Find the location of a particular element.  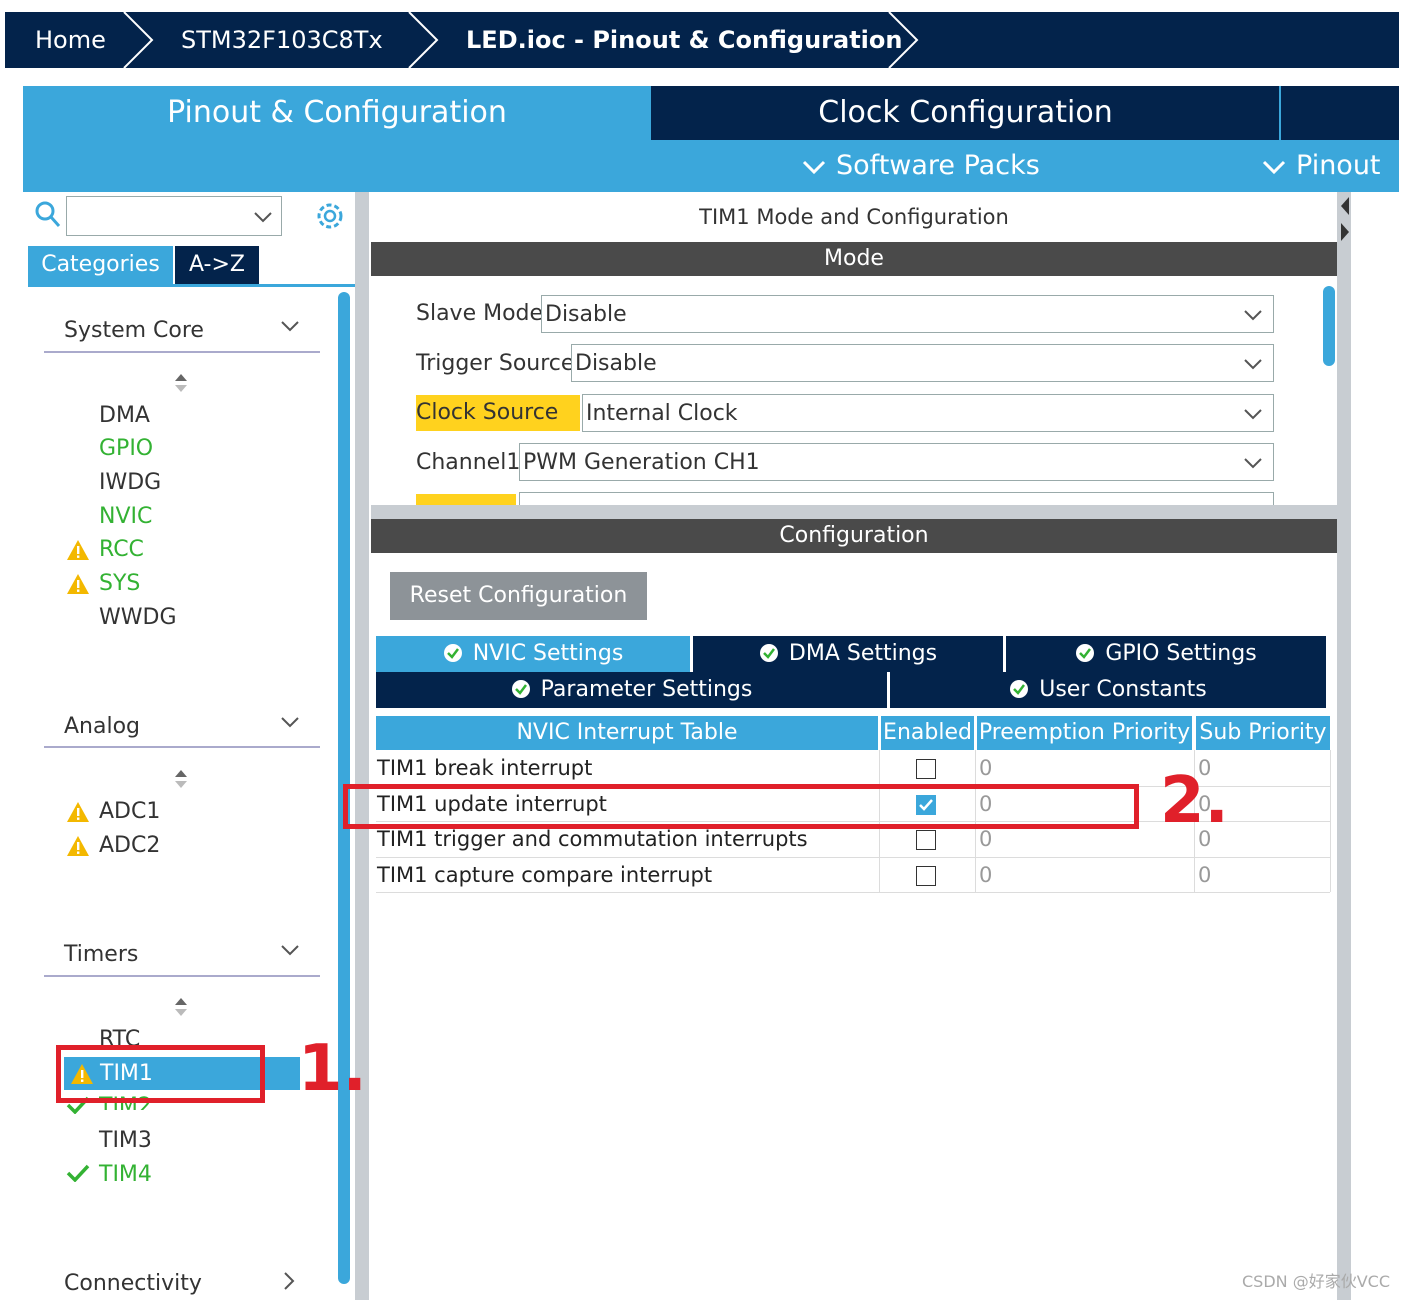

sub-menu-bar is located at coordinates (711, 166).